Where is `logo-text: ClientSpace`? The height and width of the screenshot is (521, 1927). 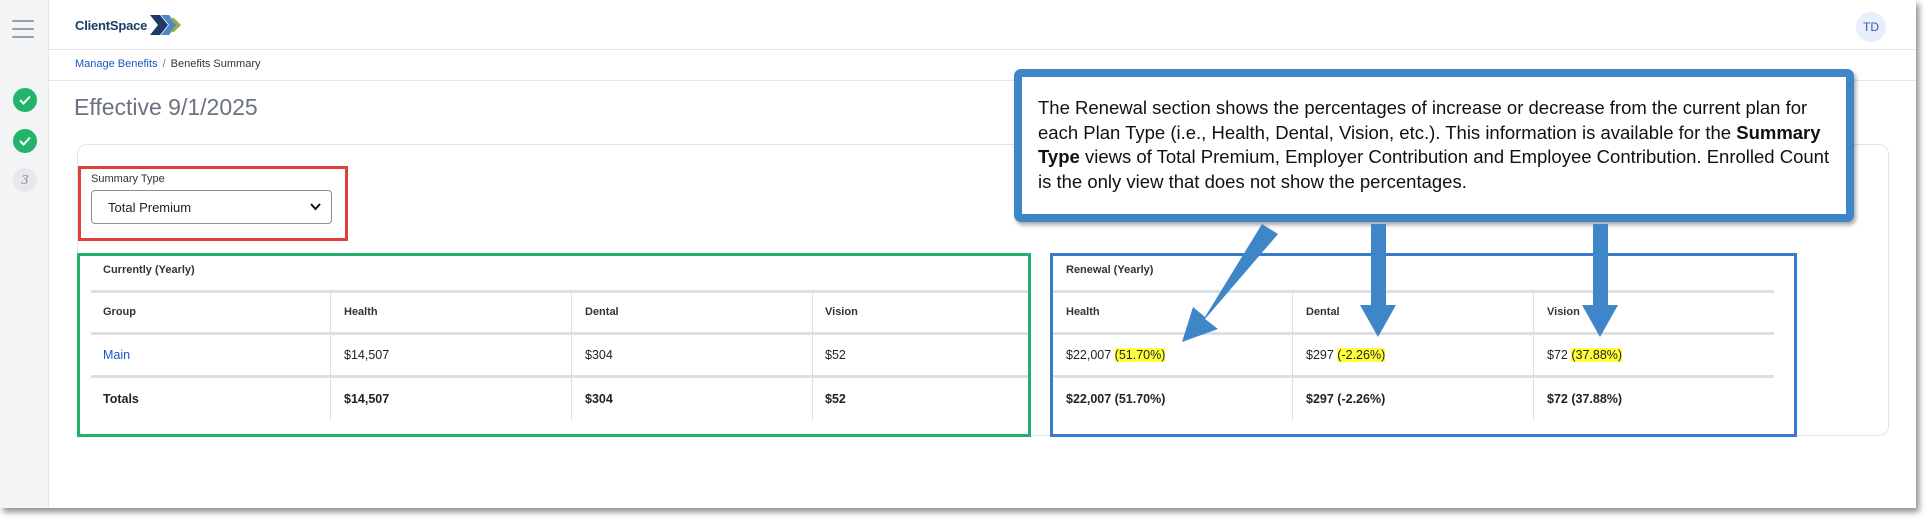
logo-text: ClientSpace is located at coordinates (111, 25).